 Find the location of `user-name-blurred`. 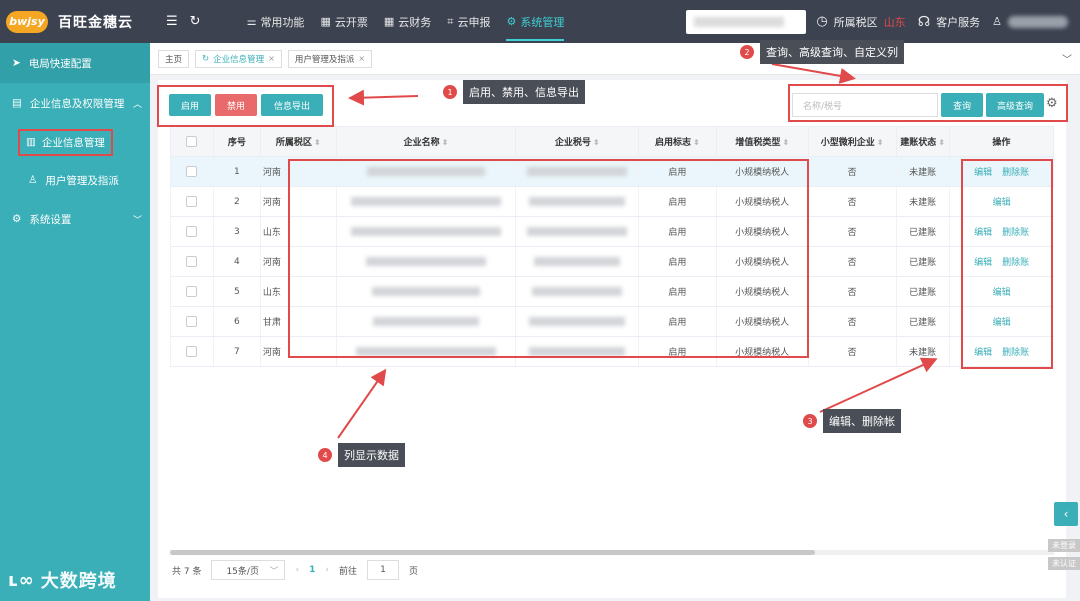

user-name-blurred is located at coordinates (1038, 21).